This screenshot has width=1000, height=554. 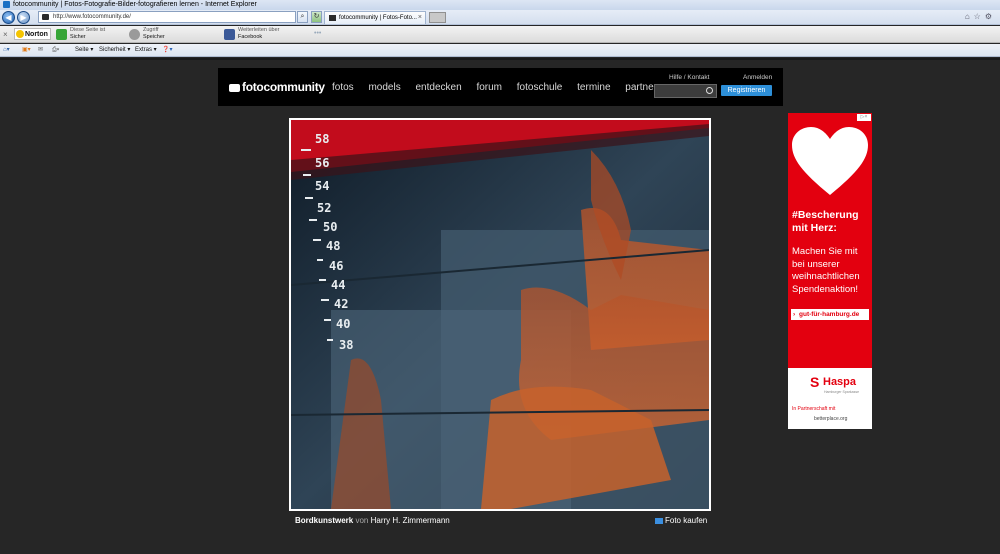 I want to click on cart-icon, so click(x=659, y=521).